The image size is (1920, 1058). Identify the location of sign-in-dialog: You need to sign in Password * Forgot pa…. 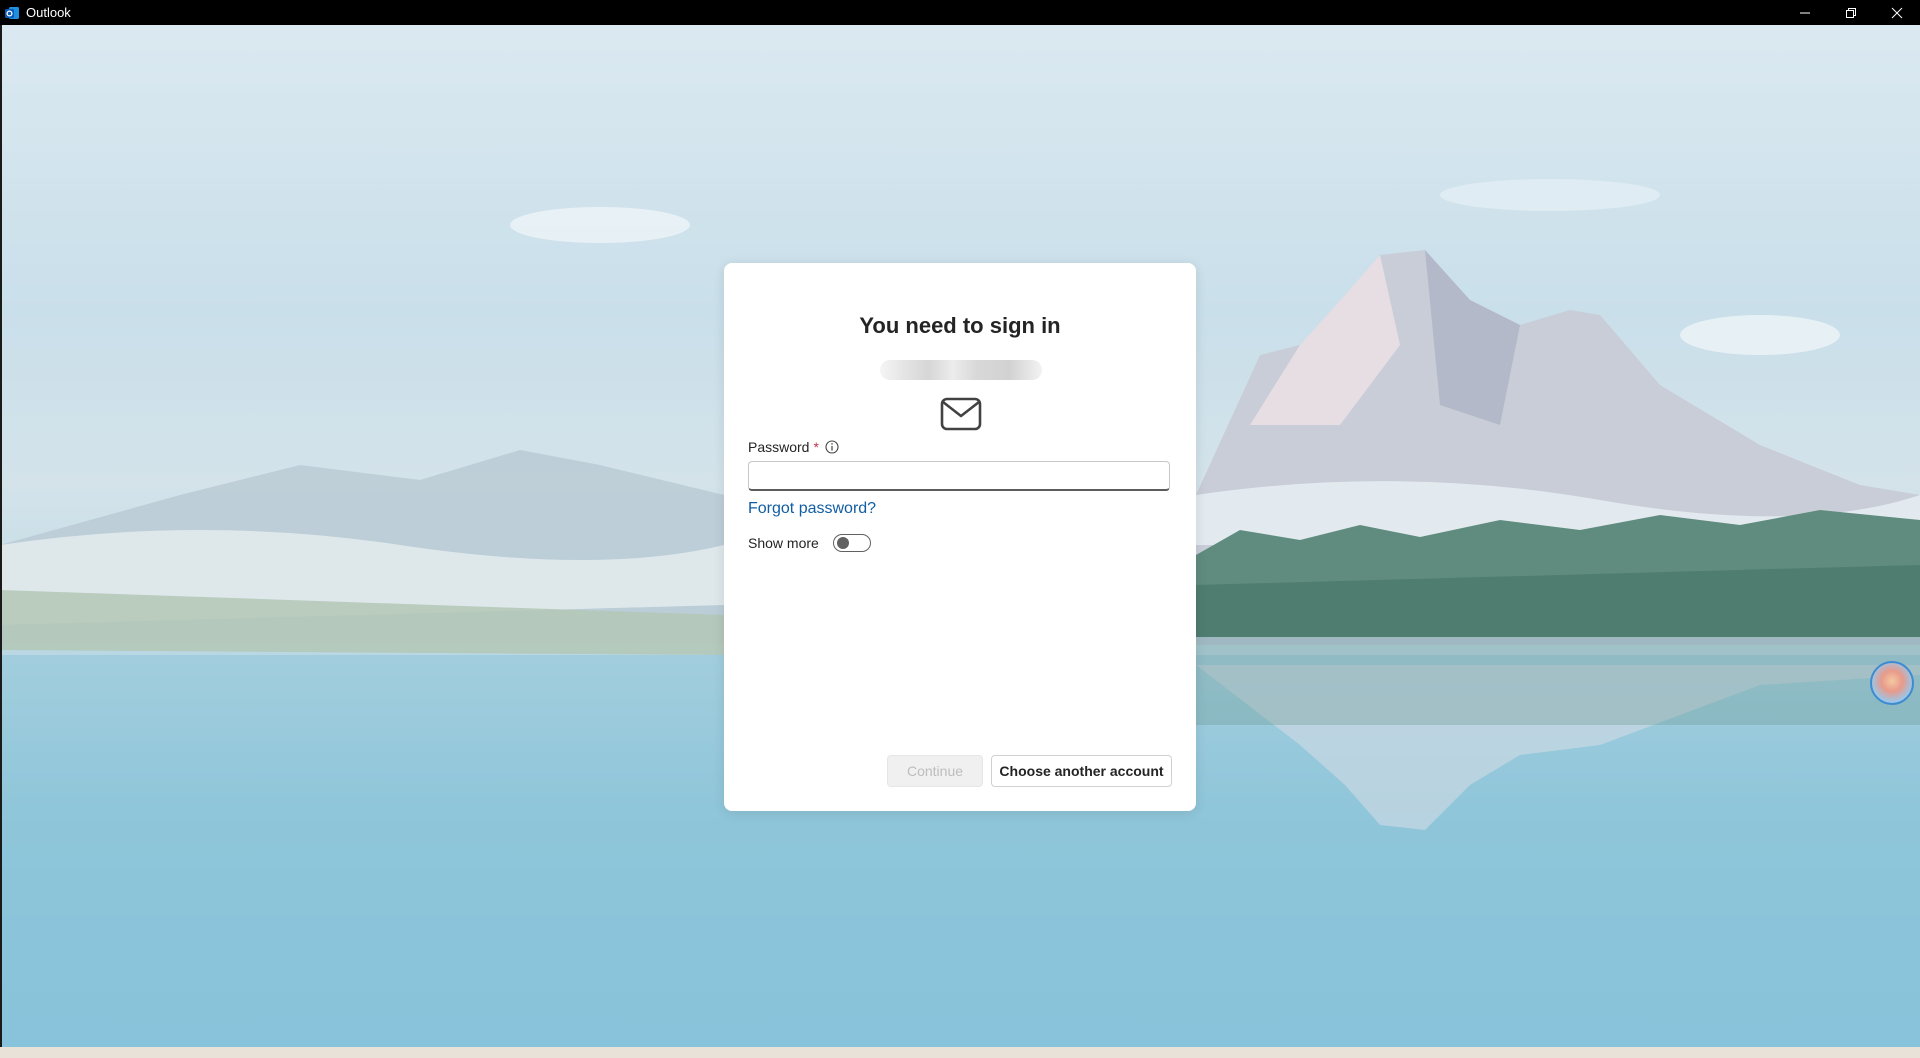
(960, 537).